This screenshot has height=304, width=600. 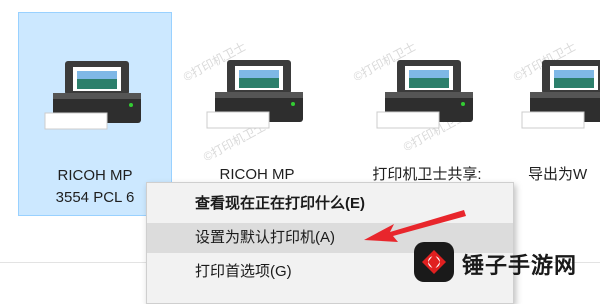 What do you see at coordinates (558, 174) in the screenshot?
I see `printer-name: 导出为W` at bounding box center [558, 174].